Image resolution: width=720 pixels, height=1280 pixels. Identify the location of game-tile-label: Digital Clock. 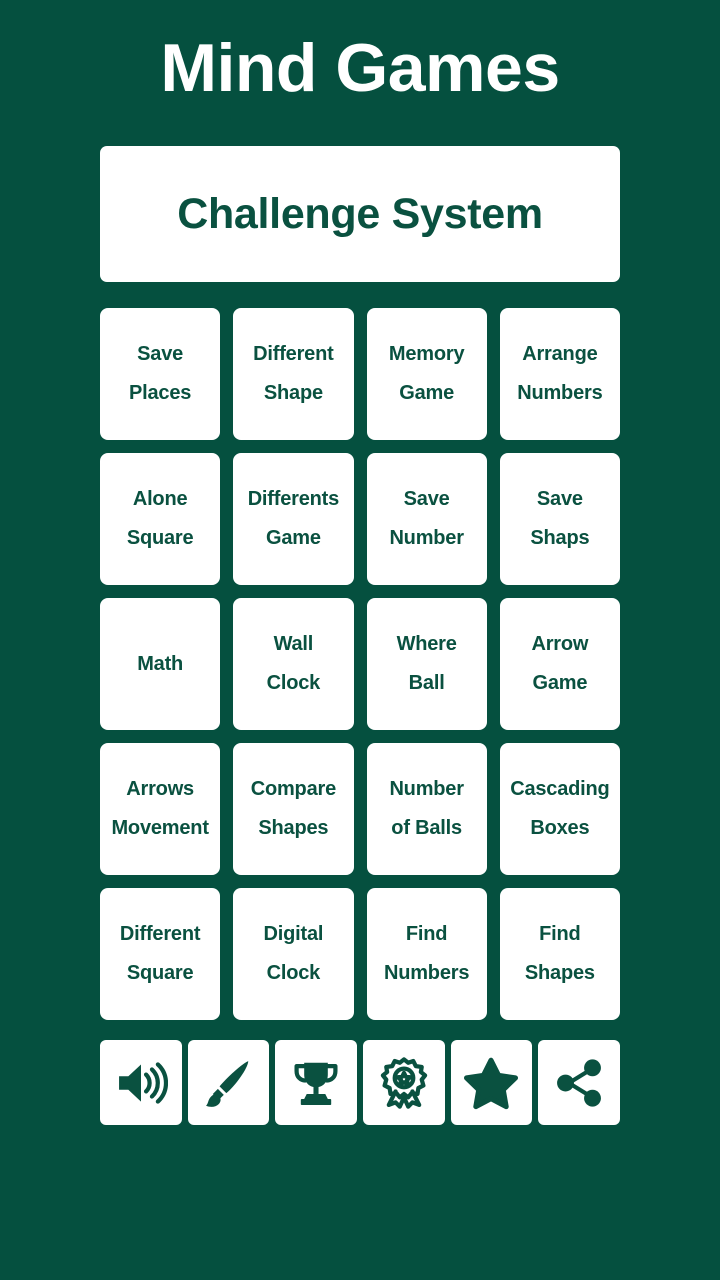
(293, 953).